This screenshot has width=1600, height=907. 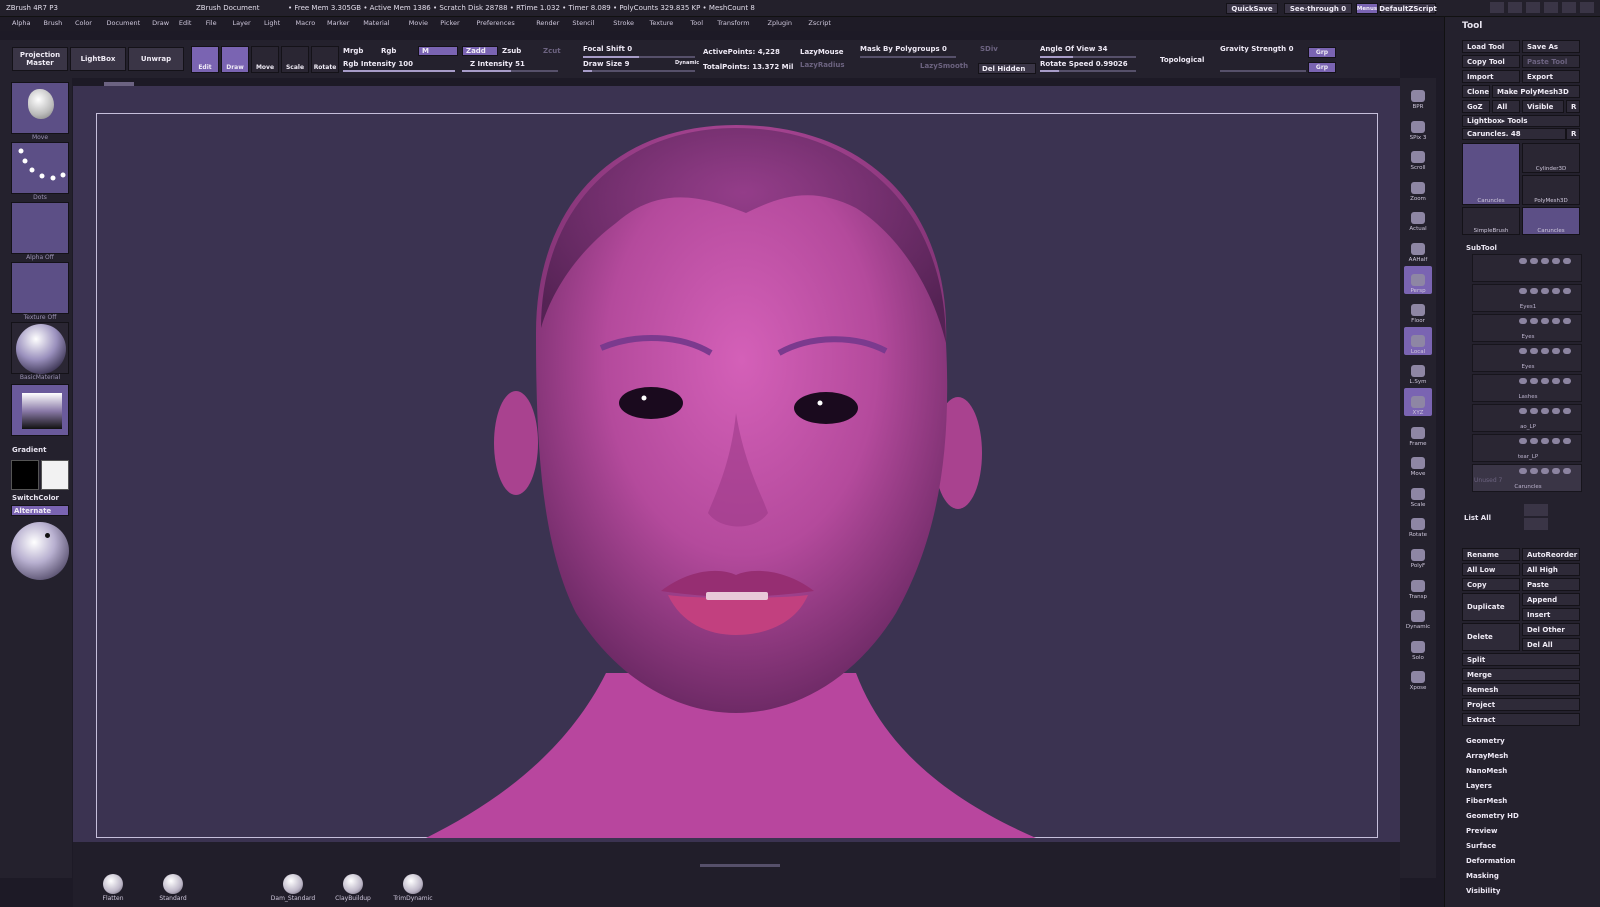 What do you see at coordinates (1536, 524) in the screenshot?
I see `move-down-icon` at bounding box center [1536, 524].